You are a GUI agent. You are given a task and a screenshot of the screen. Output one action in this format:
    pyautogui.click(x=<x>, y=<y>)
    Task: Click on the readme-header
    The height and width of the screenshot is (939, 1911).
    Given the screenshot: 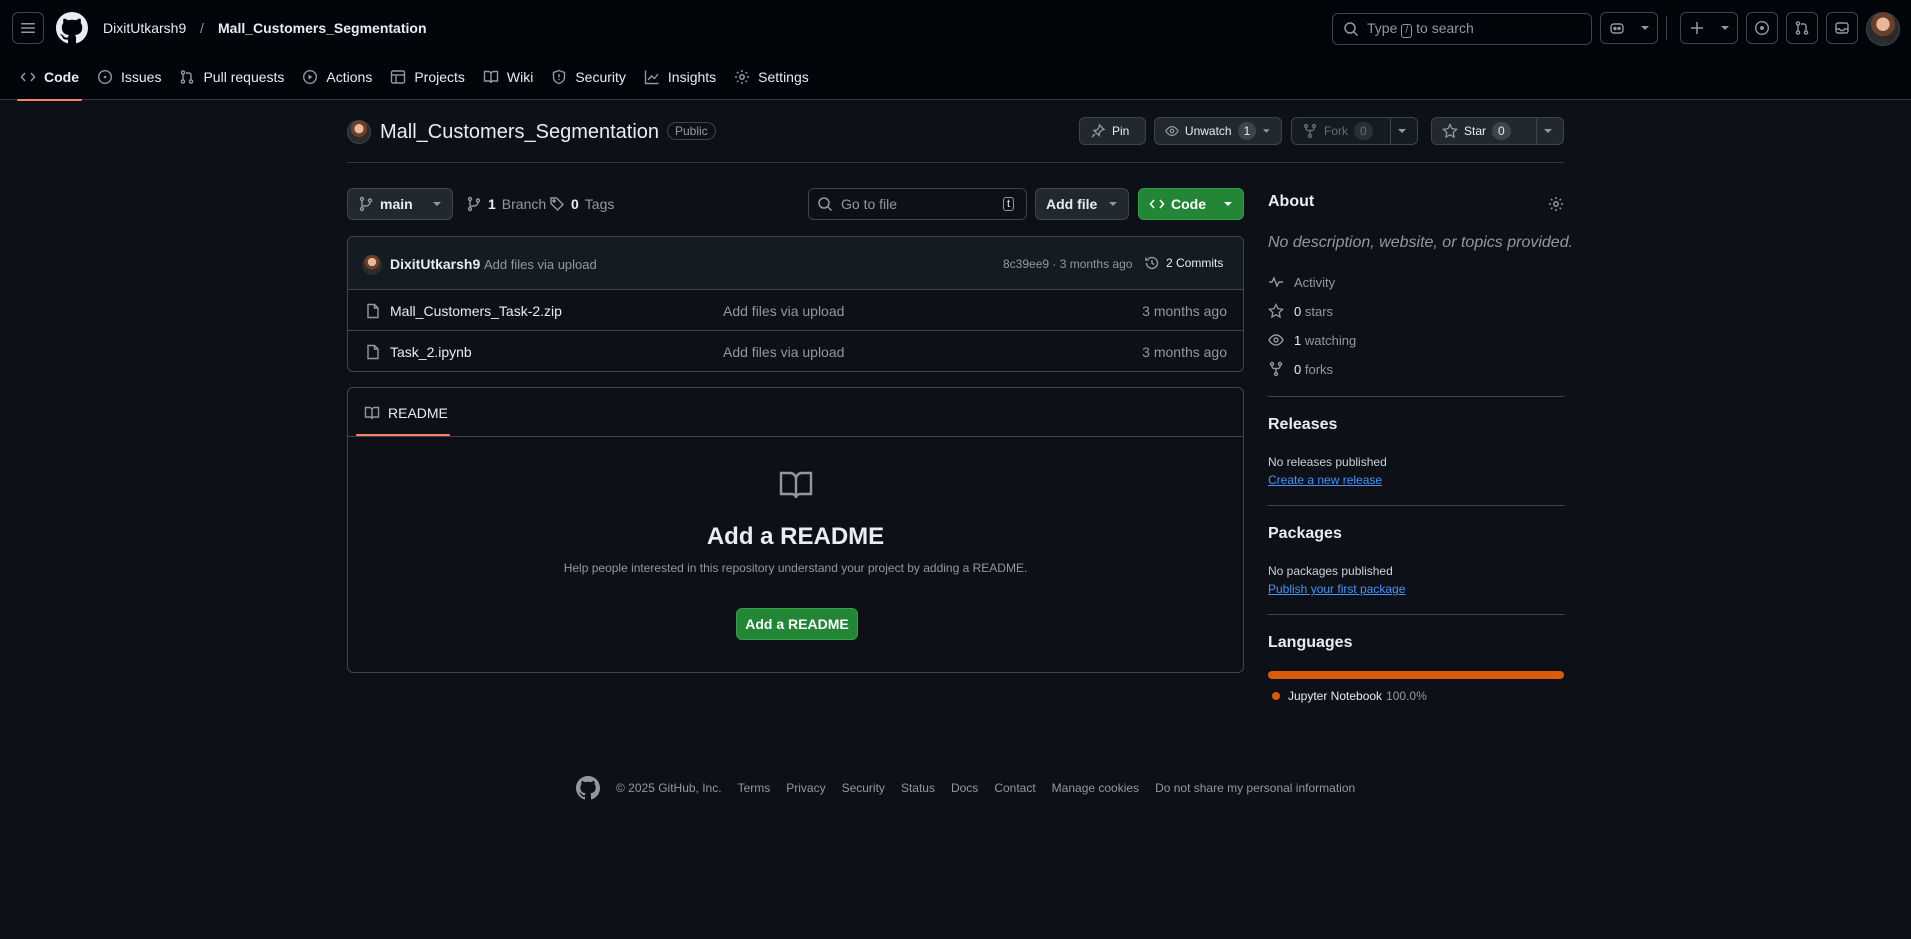 What is the action you would take?
    pyautogui.click(x=795, y=412)
    